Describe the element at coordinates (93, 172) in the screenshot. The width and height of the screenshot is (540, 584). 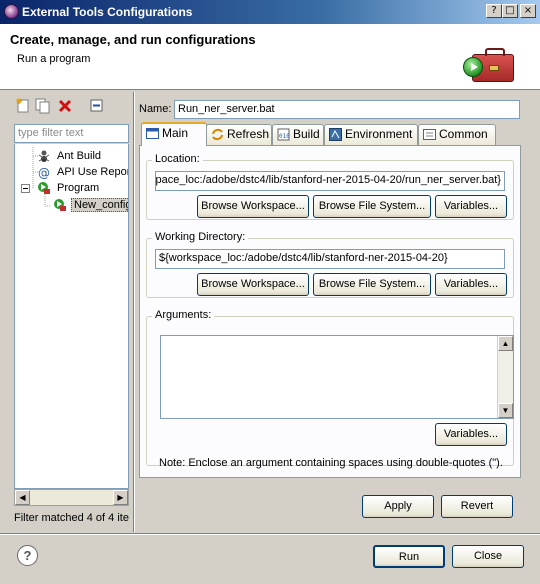
I see `tree-item-label: API Use Report` at that location.